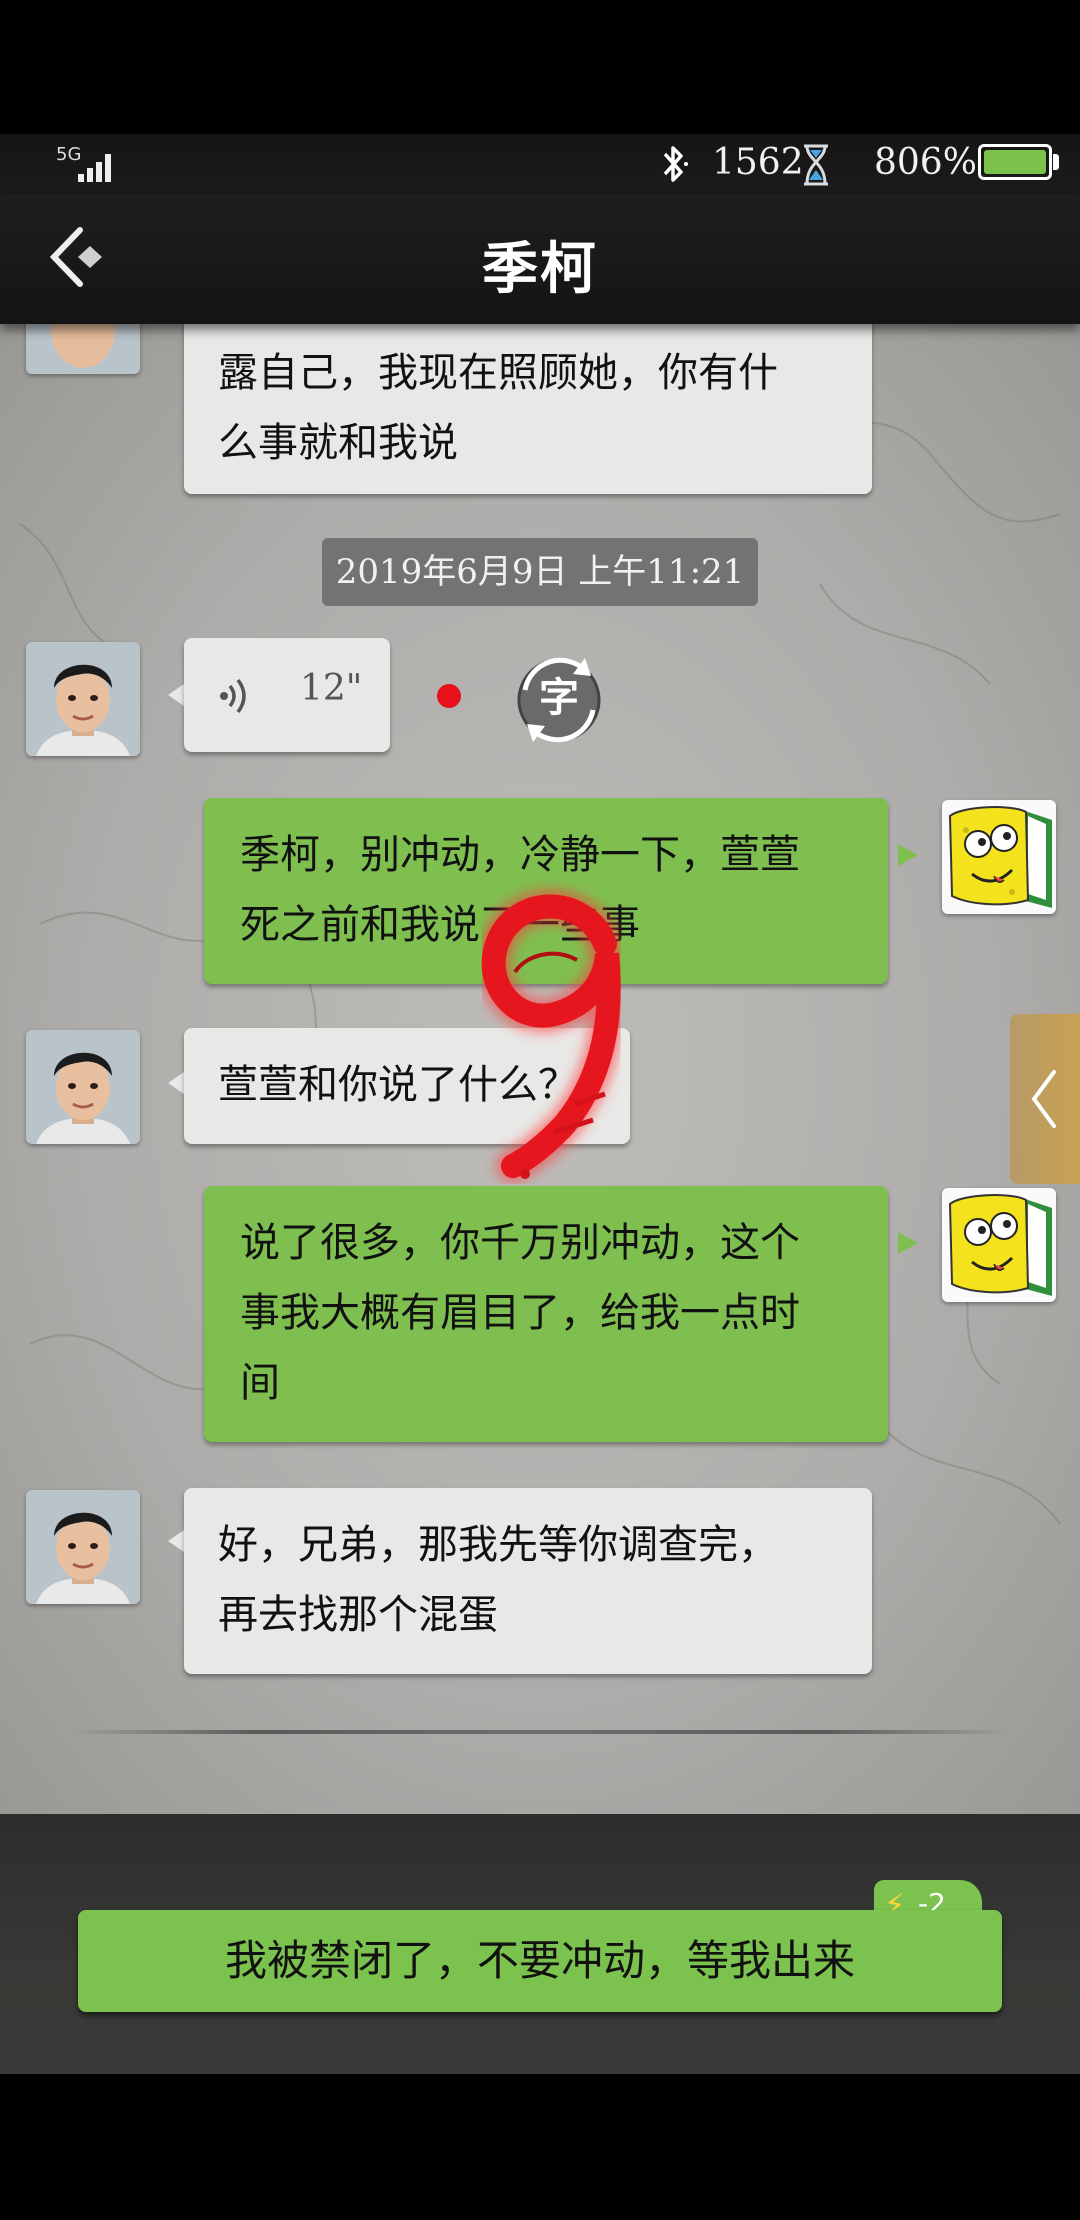  I want to click on chat-header: 季柯, so click(540, 259).